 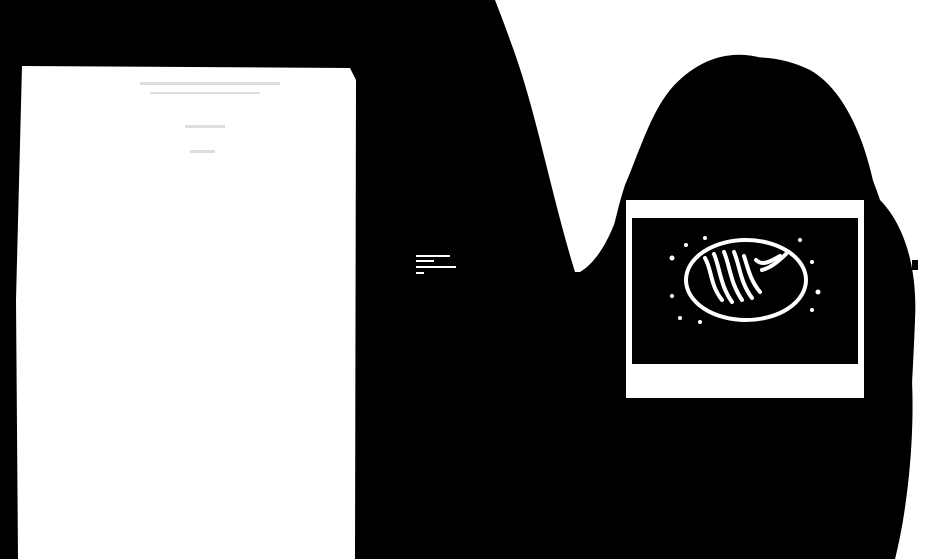 What do you see at coordinates (745, 299) in the screenshot?
I see `framed-artwork` at bounding box center [745, 299].